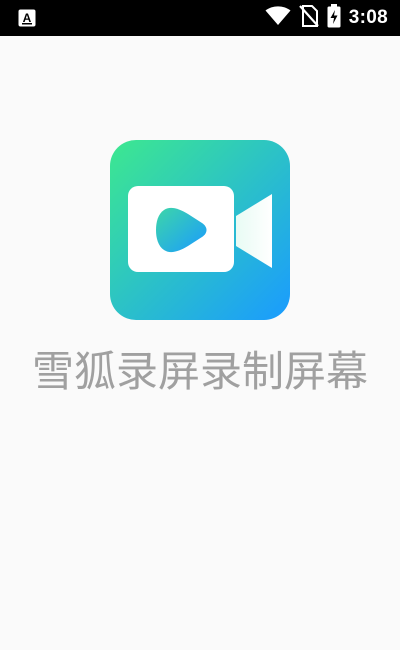 The image size is (400, 650). I want to click on clock-time: 3:08, so click(368, 17).